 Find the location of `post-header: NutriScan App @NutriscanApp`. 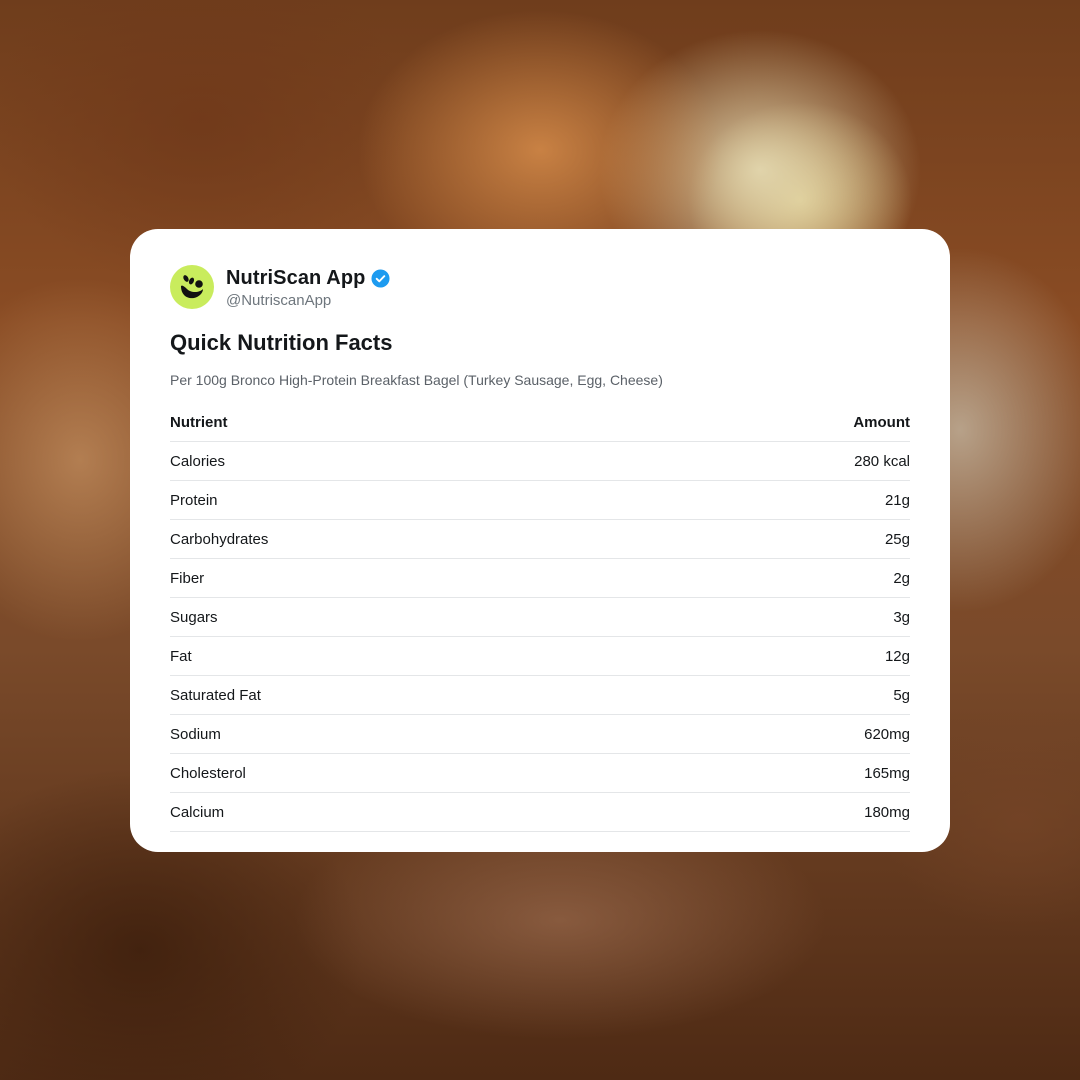

post-header: NutriScan App @NutriscanApp is located at coordinates (540, 287).